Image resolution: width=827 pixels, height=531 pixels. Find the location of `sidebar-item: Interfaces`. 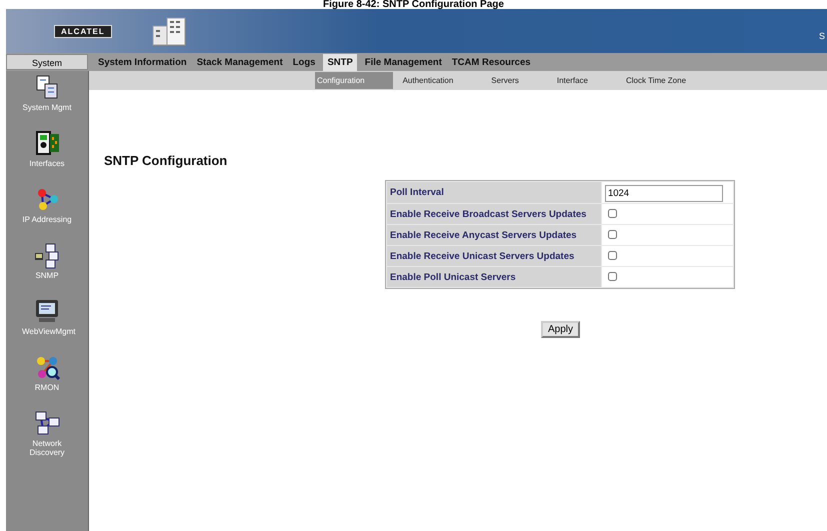

sidebar-item: Interfaces is located at coordinates (47, 148).